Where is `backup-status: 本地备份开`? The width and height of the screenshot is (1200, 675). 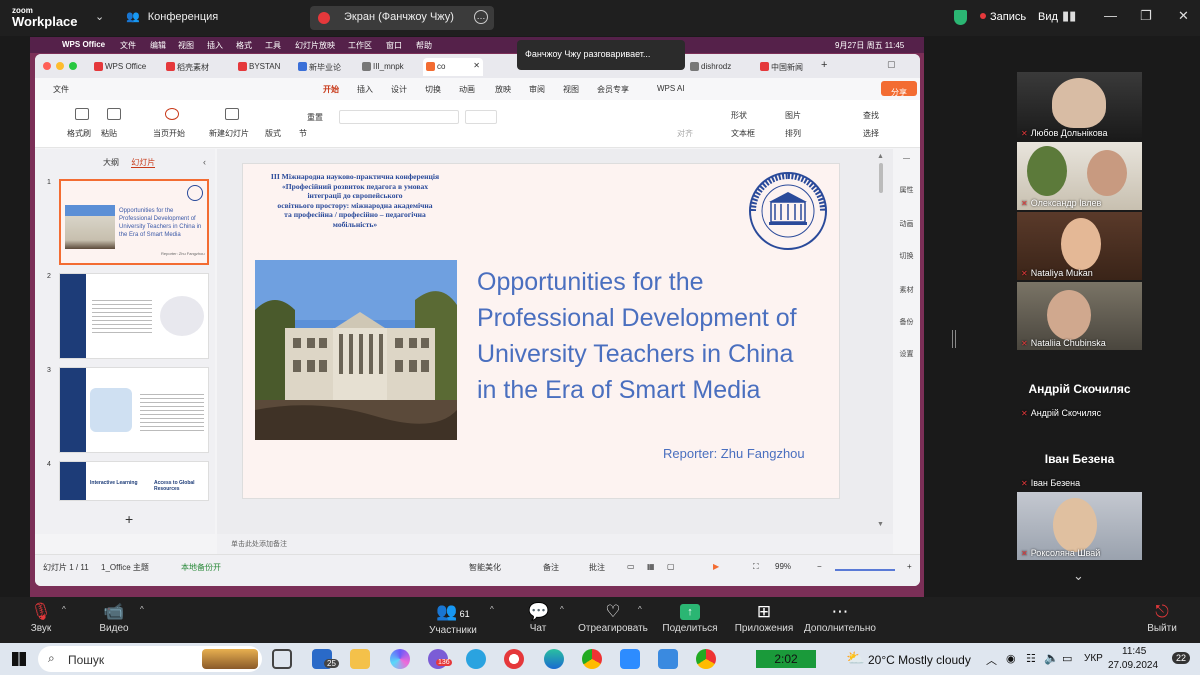 backup-status: 本地备份开 is located at coordinates (201, 567).